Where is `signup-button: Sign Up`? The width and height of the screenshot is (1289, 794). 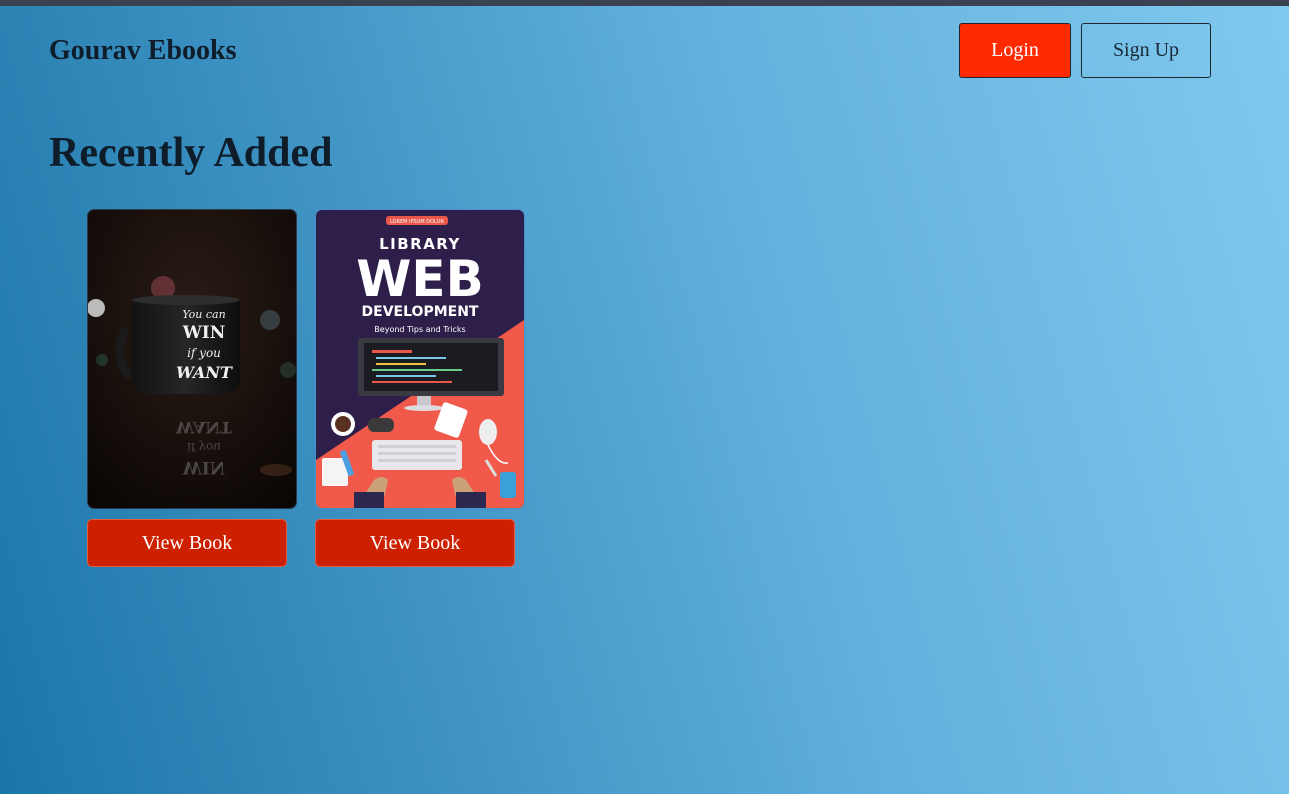
signup-button: Sign Up is located at coordinates (1146, 50).